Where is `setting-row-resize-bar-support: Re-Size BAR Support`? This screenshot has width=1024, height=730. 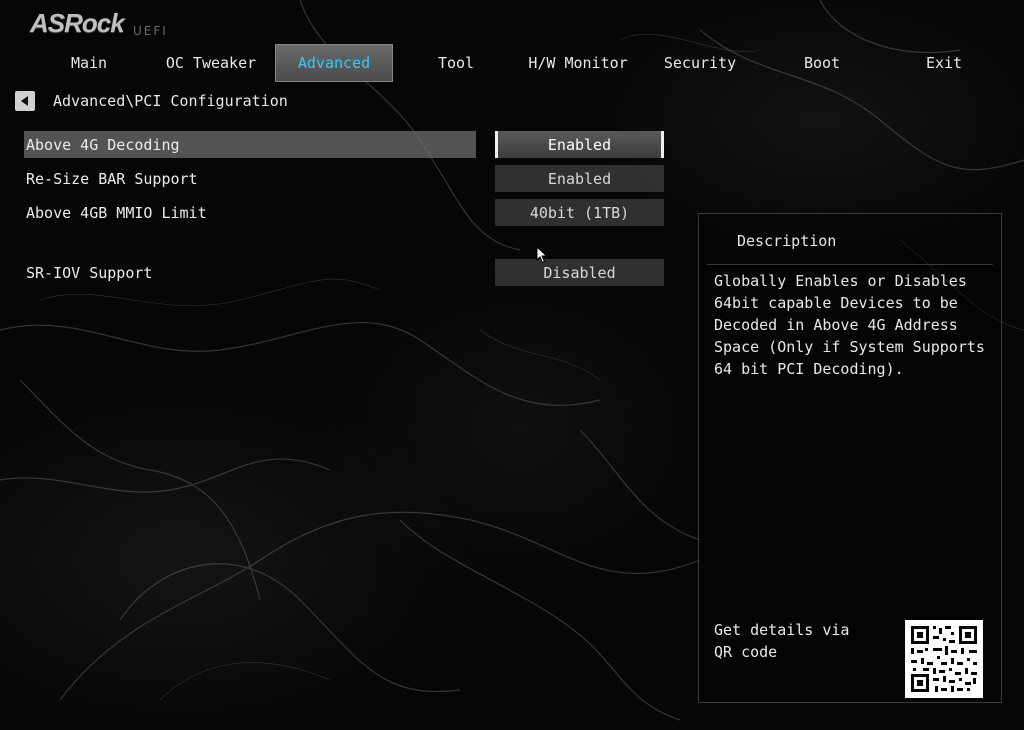
setting-row-resize-bar-support: Re-Size BAR Support is located at coordinates (250, 178).